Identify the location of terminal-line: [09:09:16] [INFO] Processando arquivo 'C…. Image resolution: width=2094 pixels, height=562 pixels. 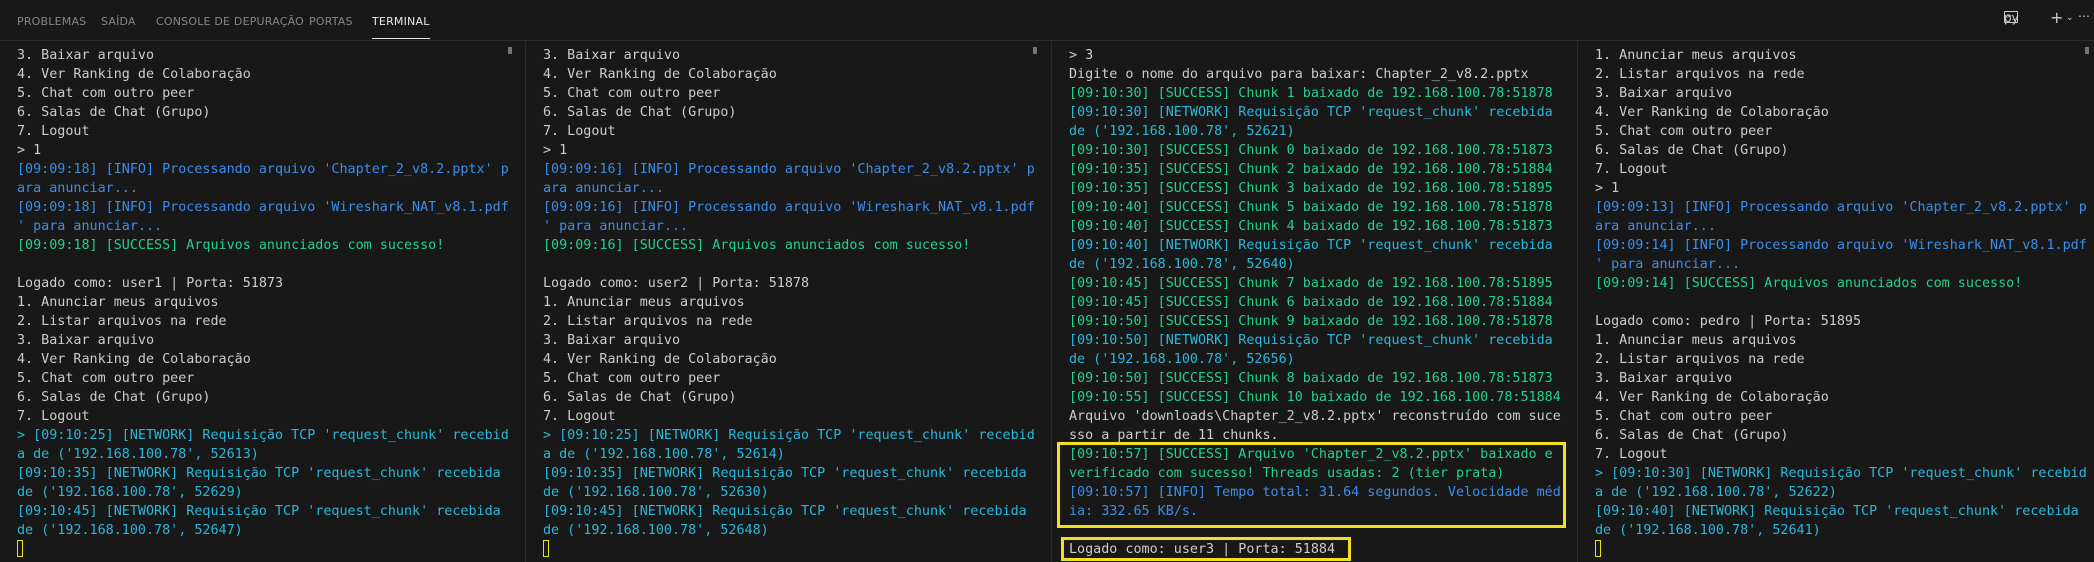
(789, 169).